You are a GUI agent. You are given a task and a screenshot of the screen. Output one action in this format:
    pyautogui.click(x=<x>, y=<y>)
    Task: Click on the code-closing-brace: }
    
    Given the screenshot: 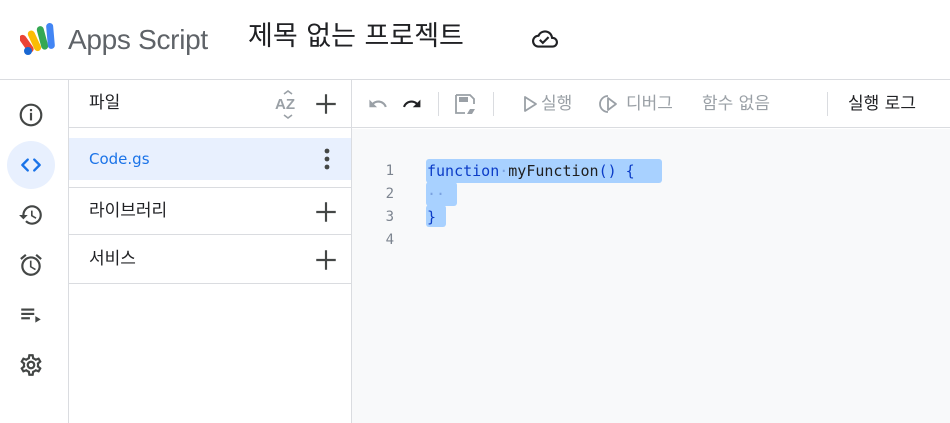 What is the action you would take?
    pyautogui.click(x=432, y=217)
    